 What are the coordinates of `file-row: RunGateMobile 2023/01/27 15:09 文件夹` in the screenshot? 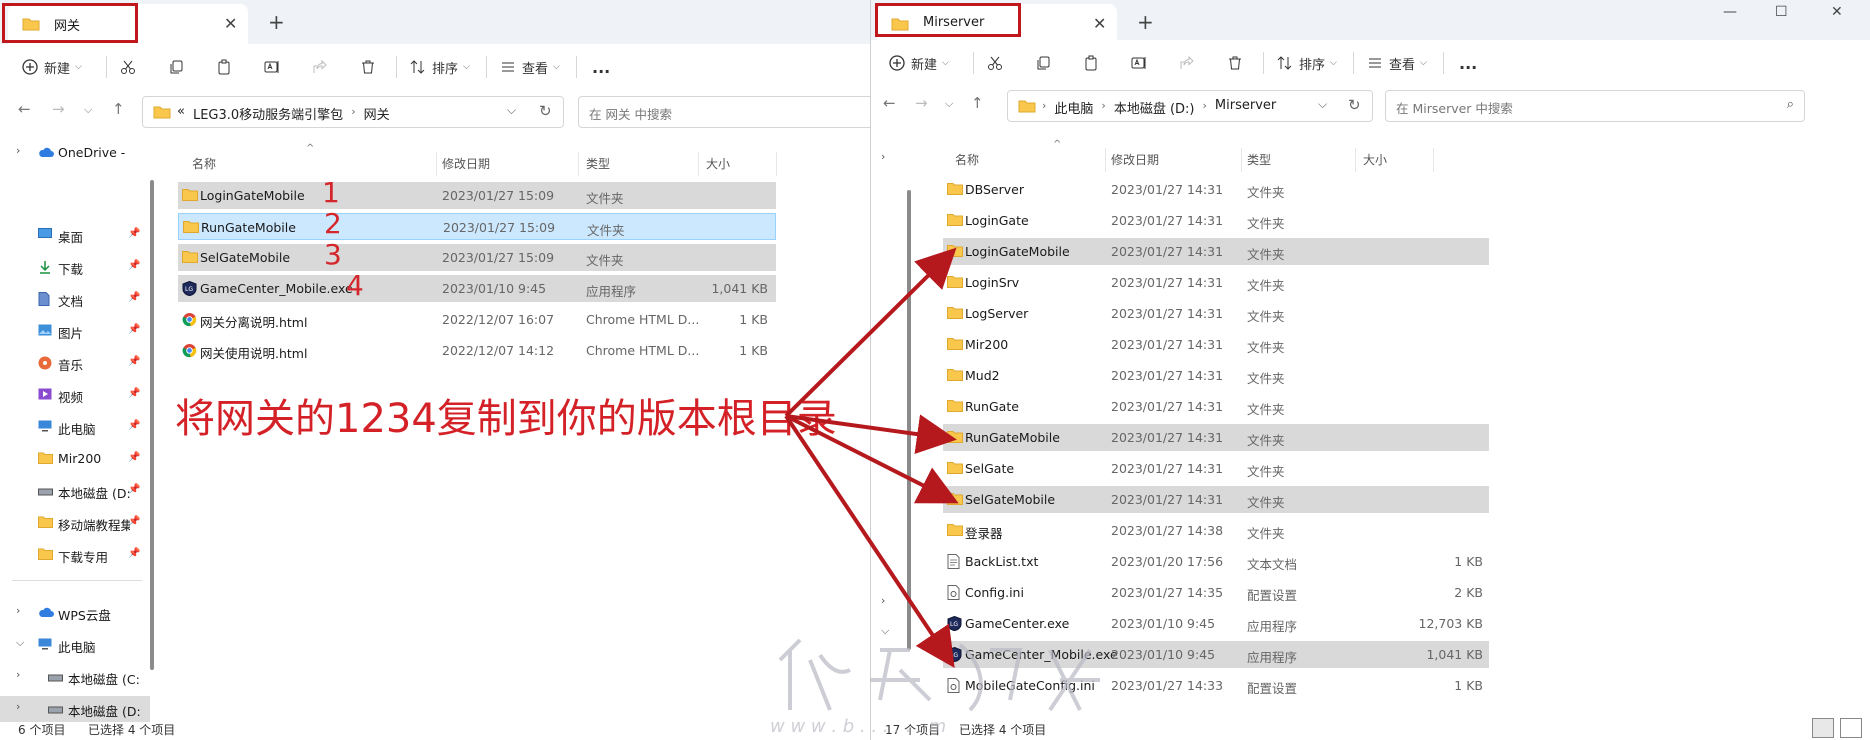 It's located at (477, 226).